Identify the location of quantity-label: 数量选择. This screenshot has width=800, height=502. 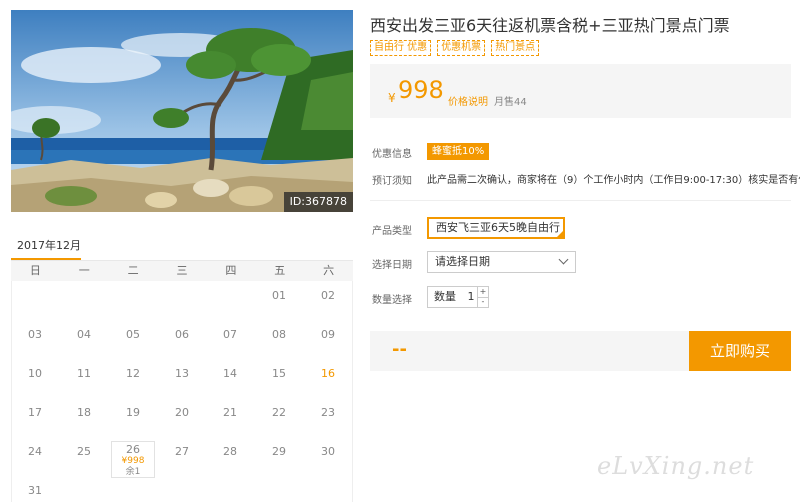
(392, 300).